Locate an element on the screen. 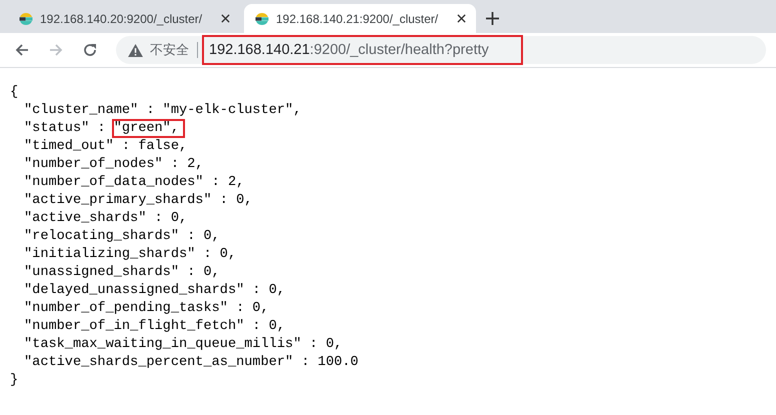  tab-title: 192.168.140.21:9200/_cluster/ is located at coordinates (358, 19).